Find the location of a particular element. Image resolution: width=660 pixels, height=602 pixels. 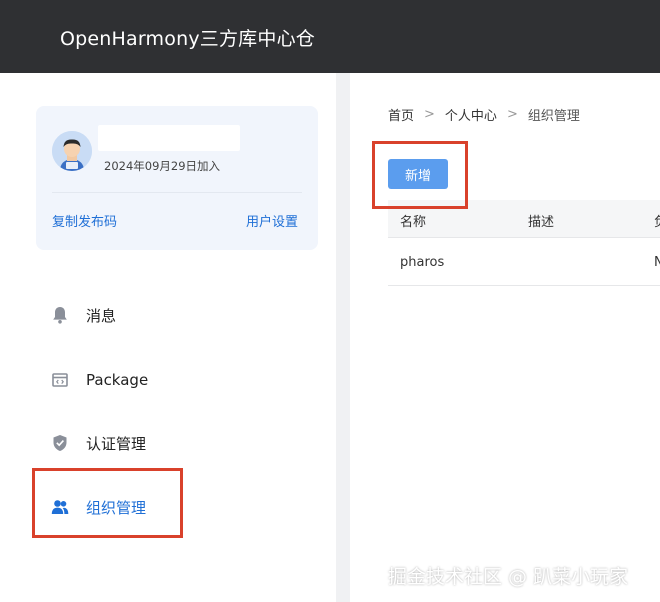

cell-owner: N is located at coordinates (657, 262).